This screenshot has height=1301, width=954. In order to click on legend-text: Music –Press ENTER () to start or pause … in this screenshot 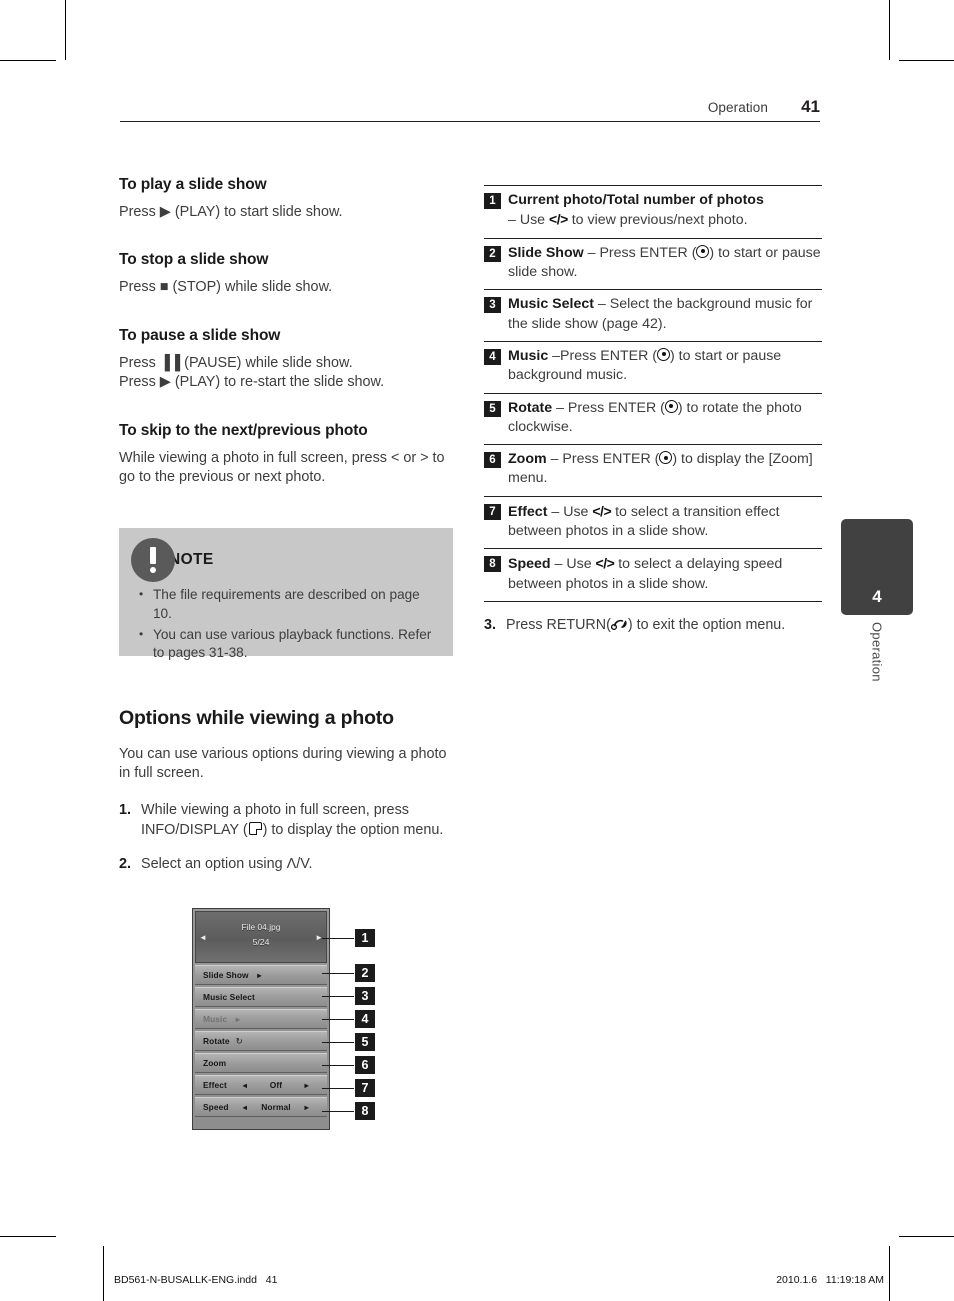, I will do `click(645, 365)`.